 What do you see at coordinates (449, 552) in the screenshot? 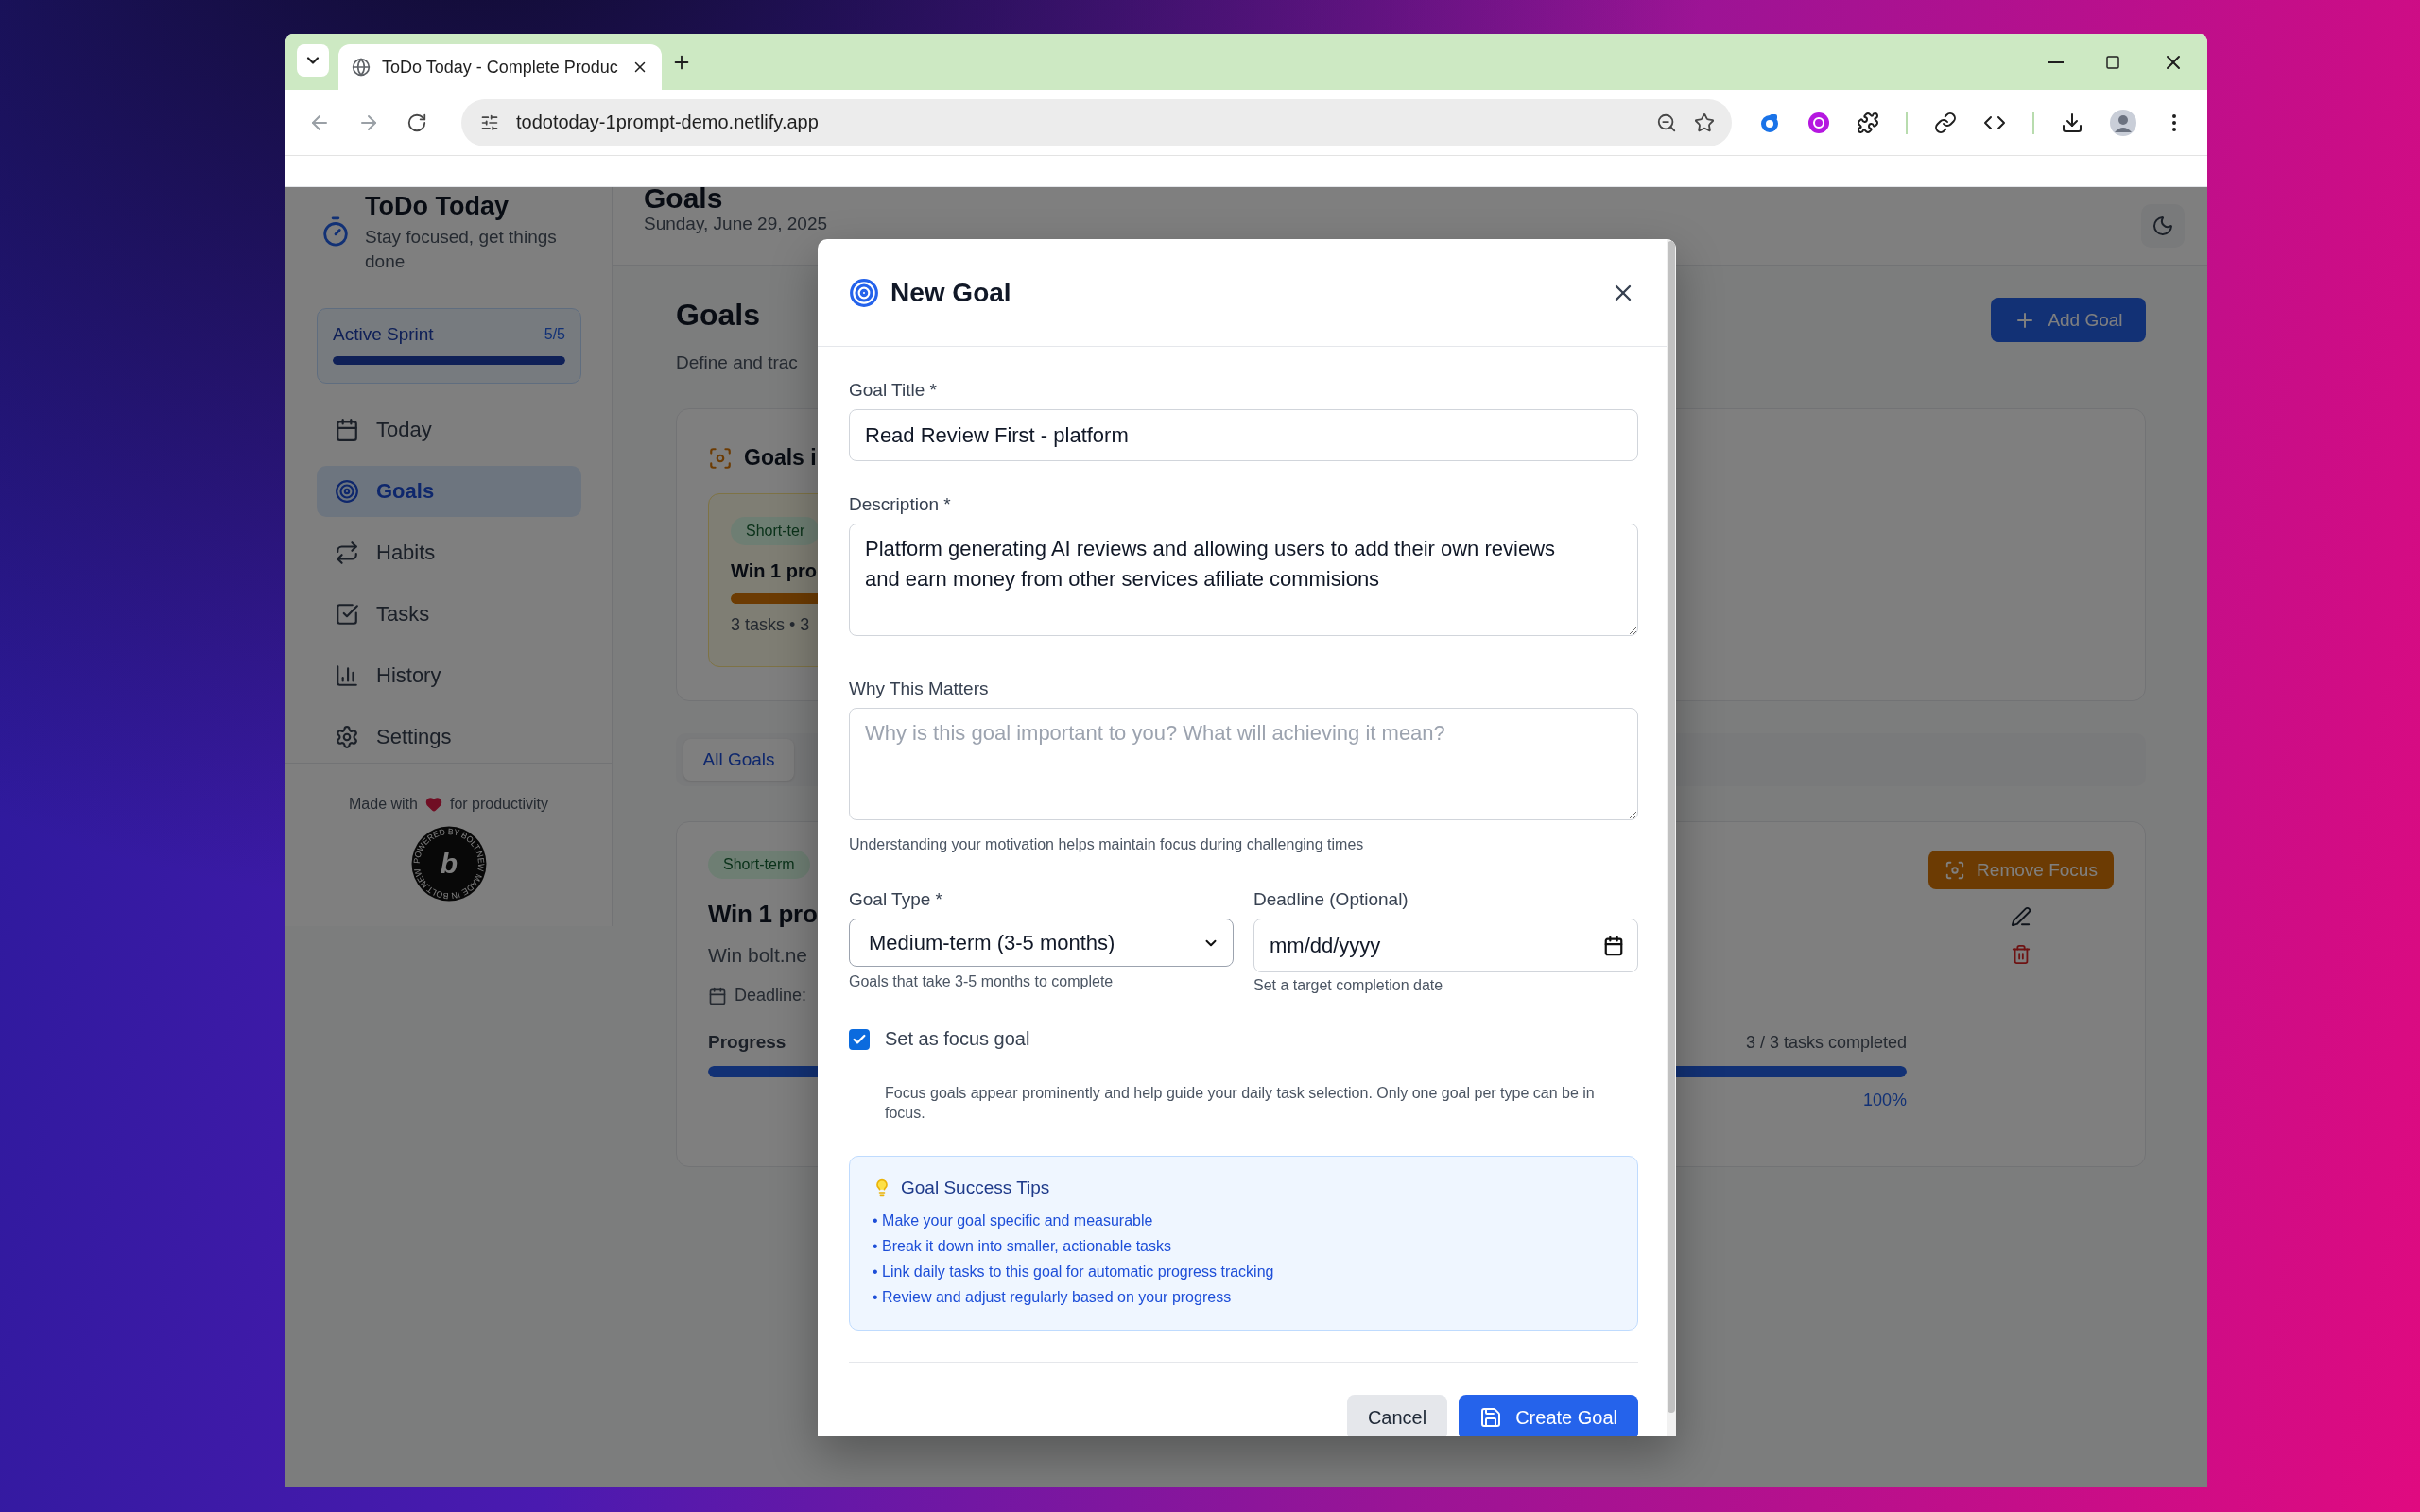
I see `nav-item: Habits` at bounding box center [449, 552].